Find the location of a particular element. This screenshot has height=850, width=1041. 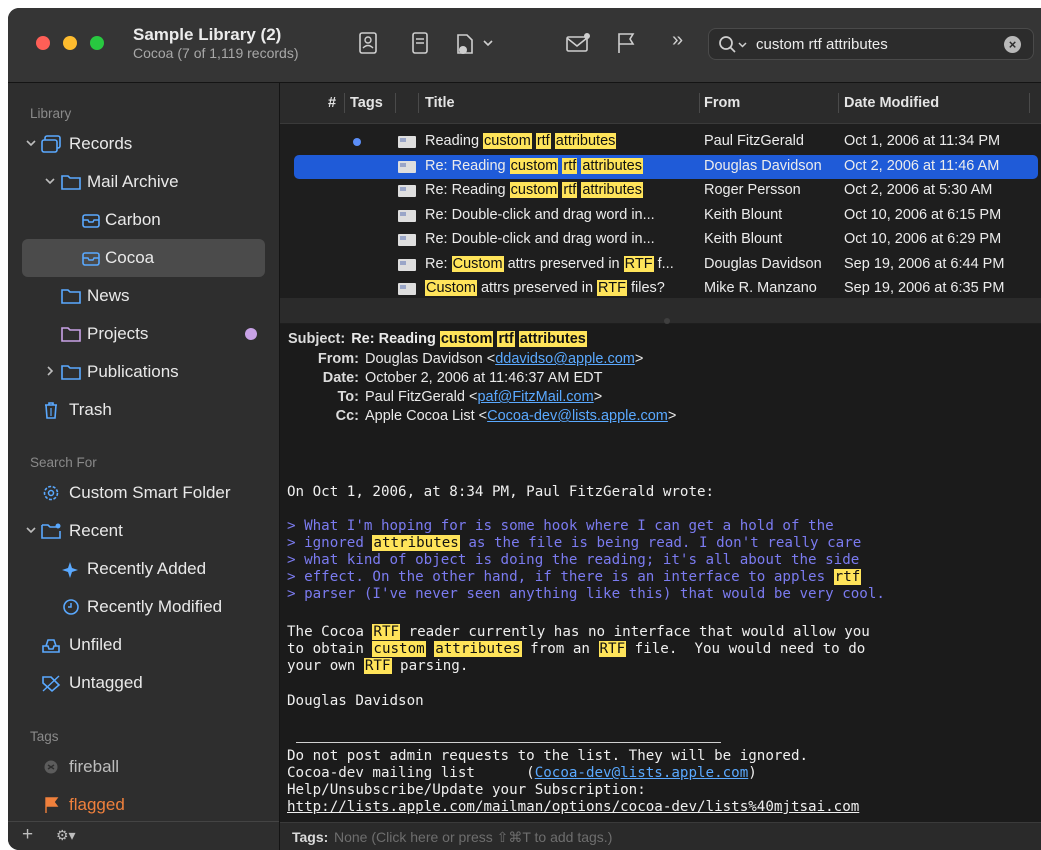

title-cell: Reading custom rtf attributes is located at coordinates (521, 141).